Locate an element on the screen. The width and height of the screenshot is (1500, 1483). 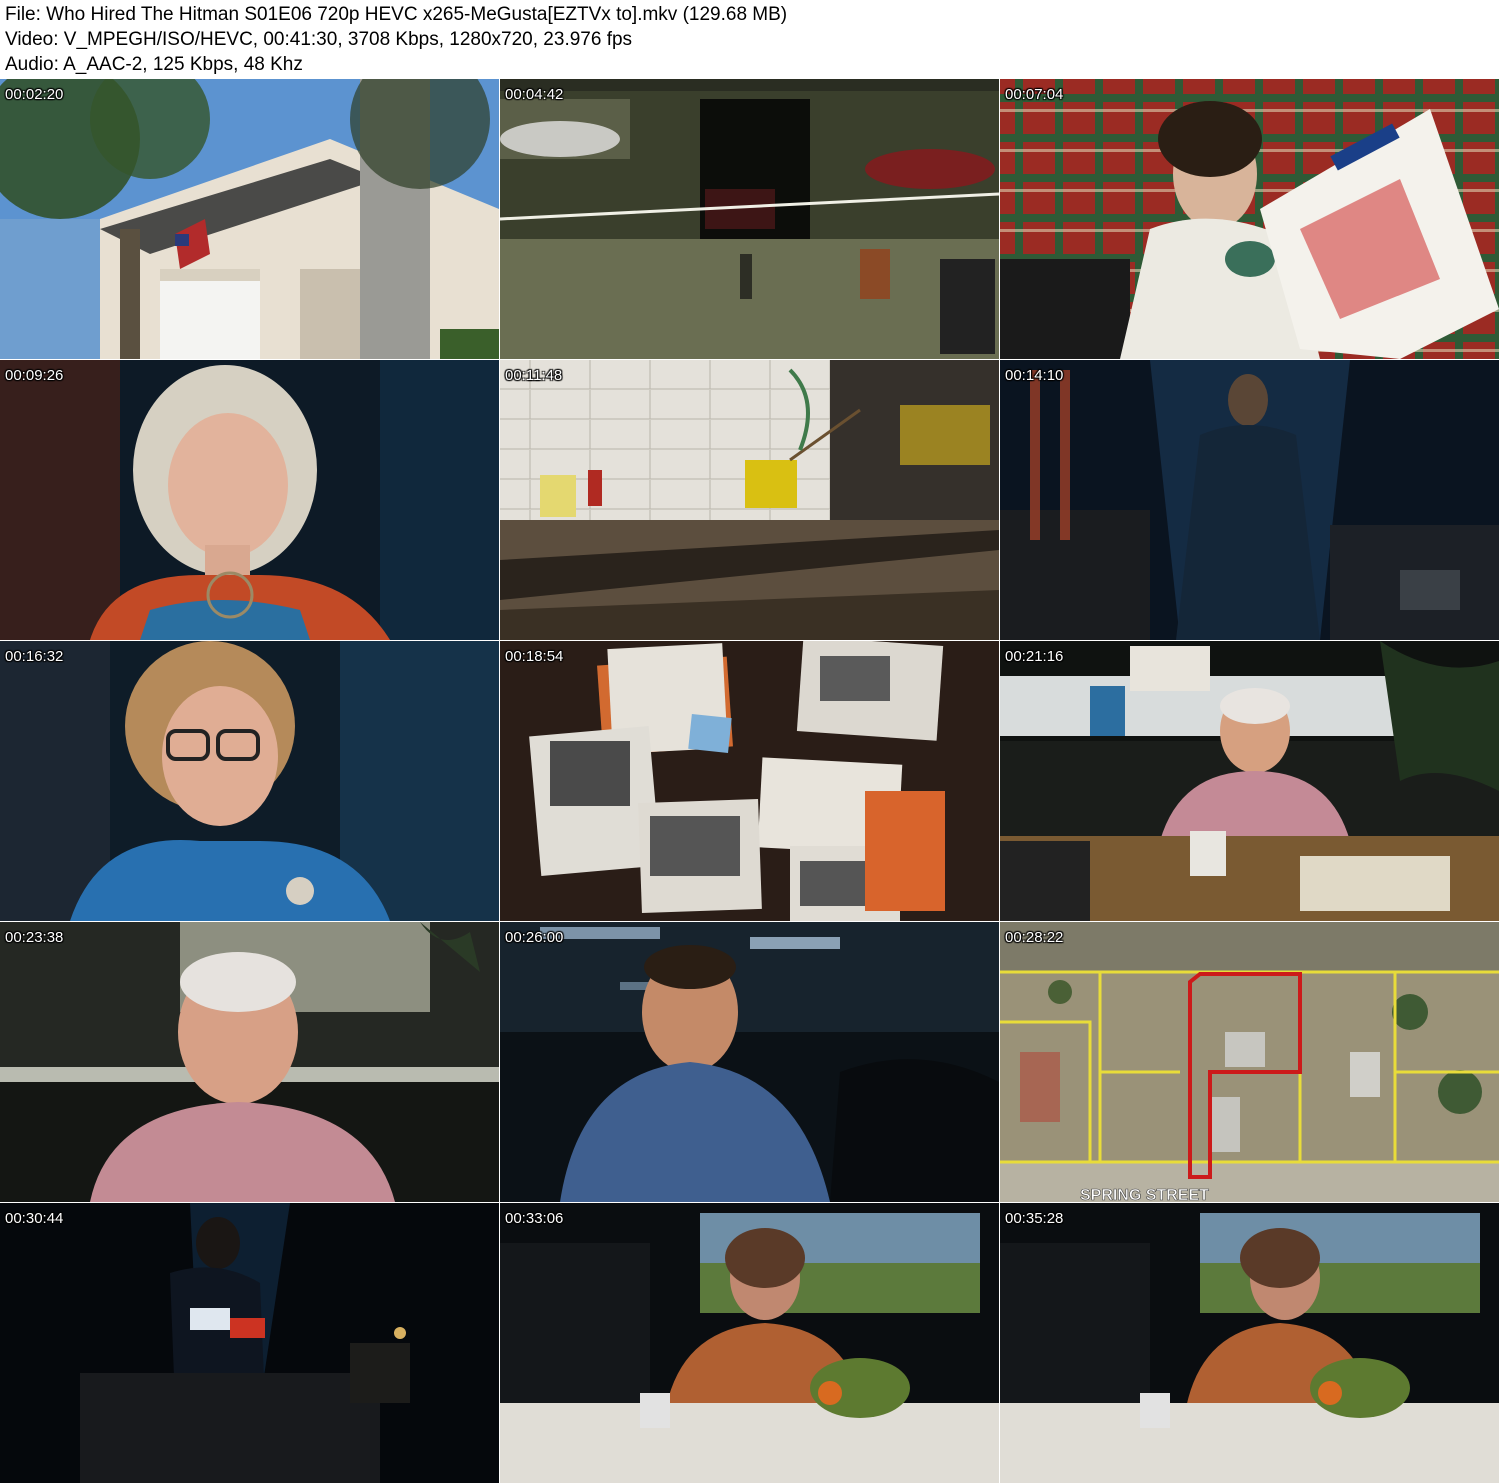
thumbnail-15: 00:35:28 is located at coordinates (1249, 1343).